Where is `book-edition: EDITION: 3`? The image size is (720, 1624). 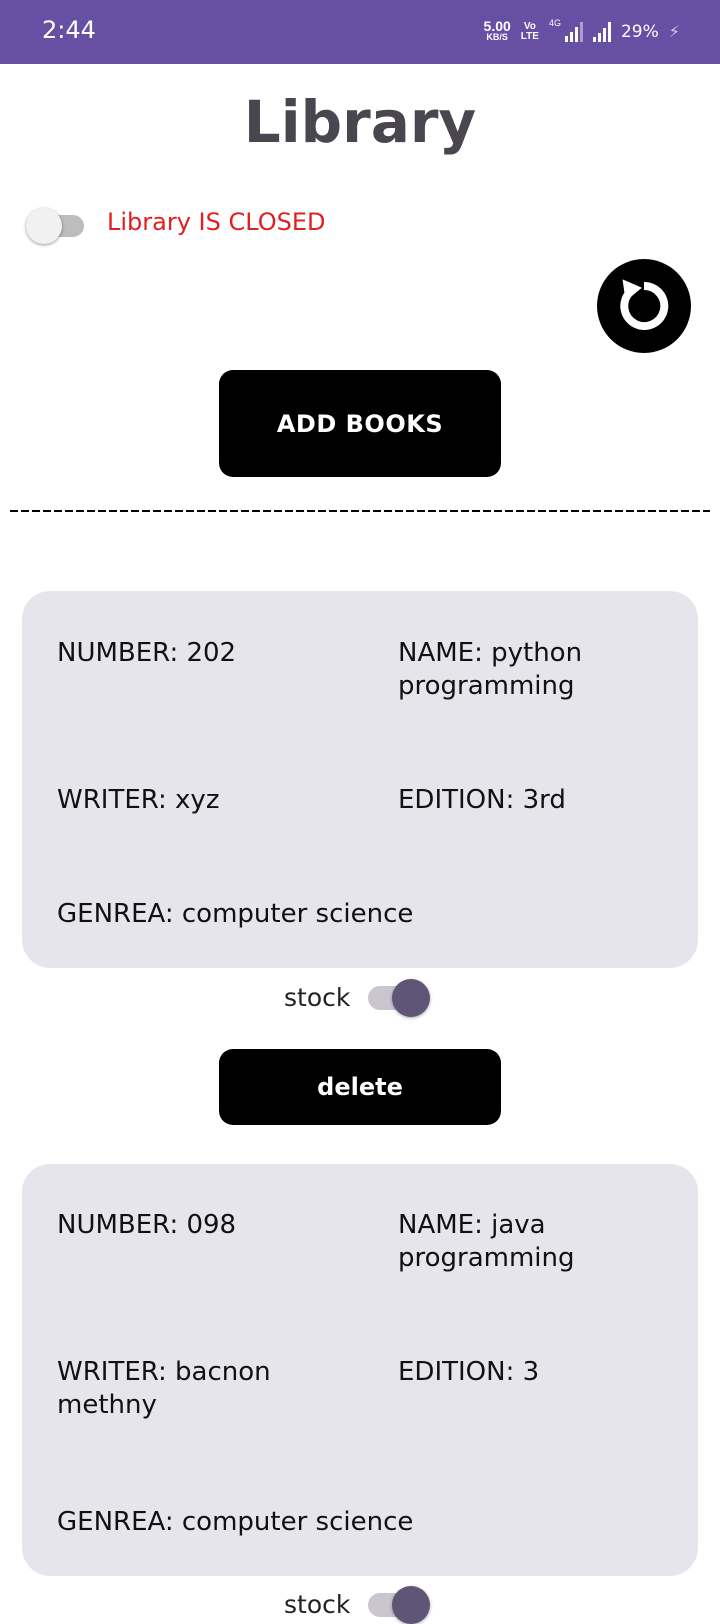 book-edition: EDITION: 3 is located at coordinates (469, 1372).